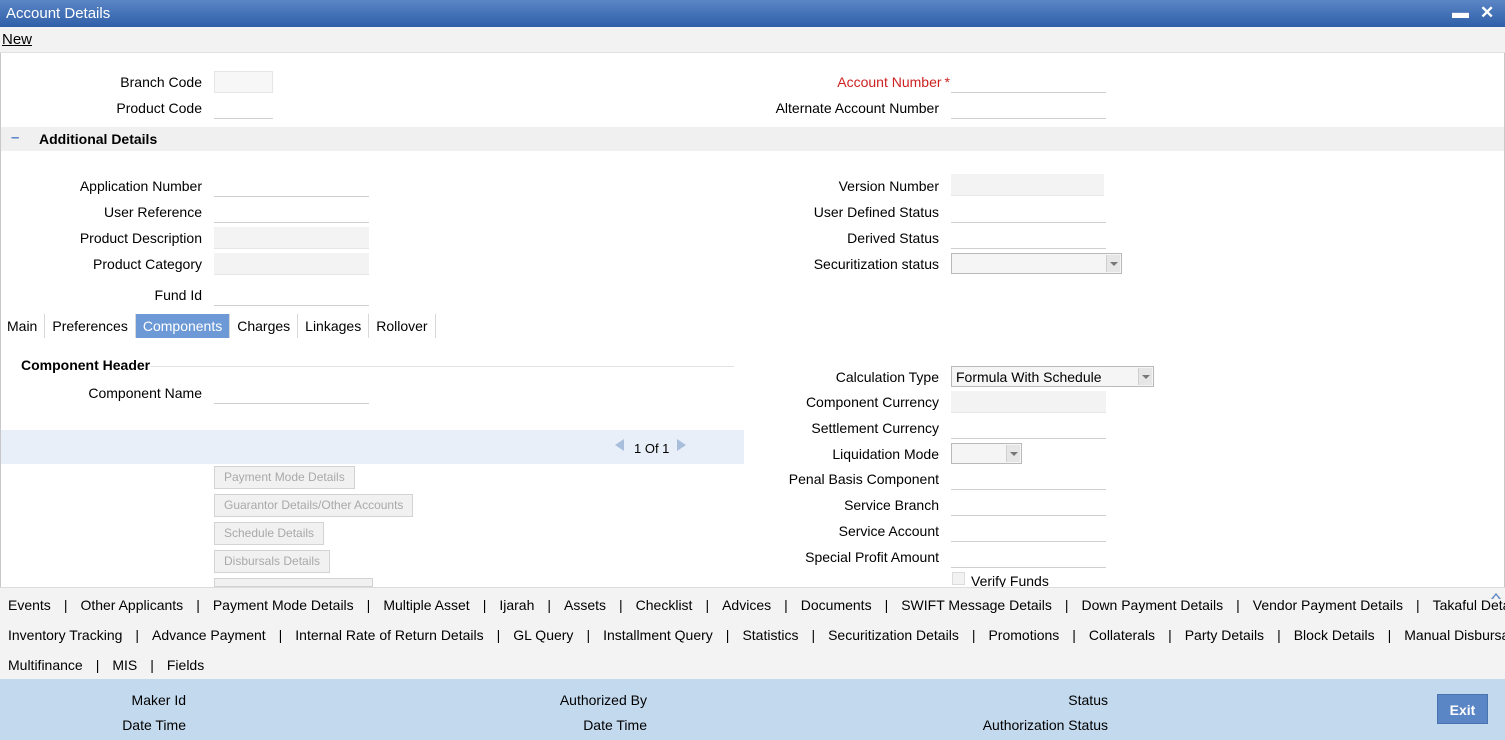 The height and width of the screenshot is (740, 1505). I want to click on liquidation-mode-label: Liquidation Mode, so click(885, 454).